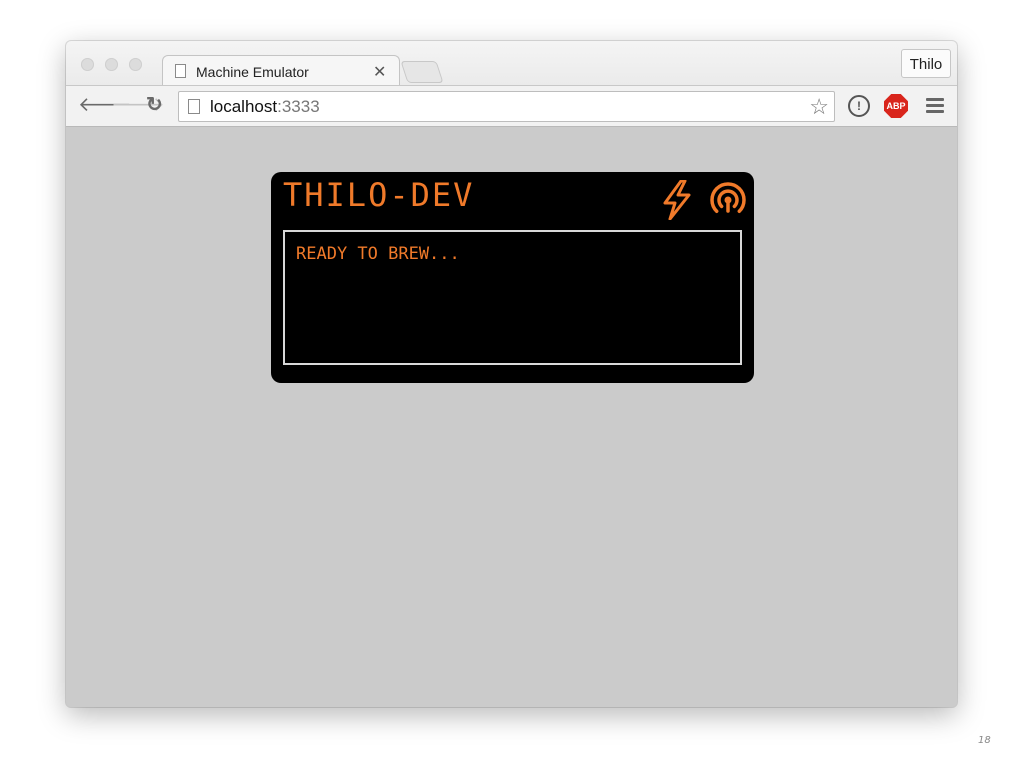 The width and height of the screenshot is (1024, 768). I want to click on tab-machine-emulator: Machine Emulator ✕, so click(281, 71).